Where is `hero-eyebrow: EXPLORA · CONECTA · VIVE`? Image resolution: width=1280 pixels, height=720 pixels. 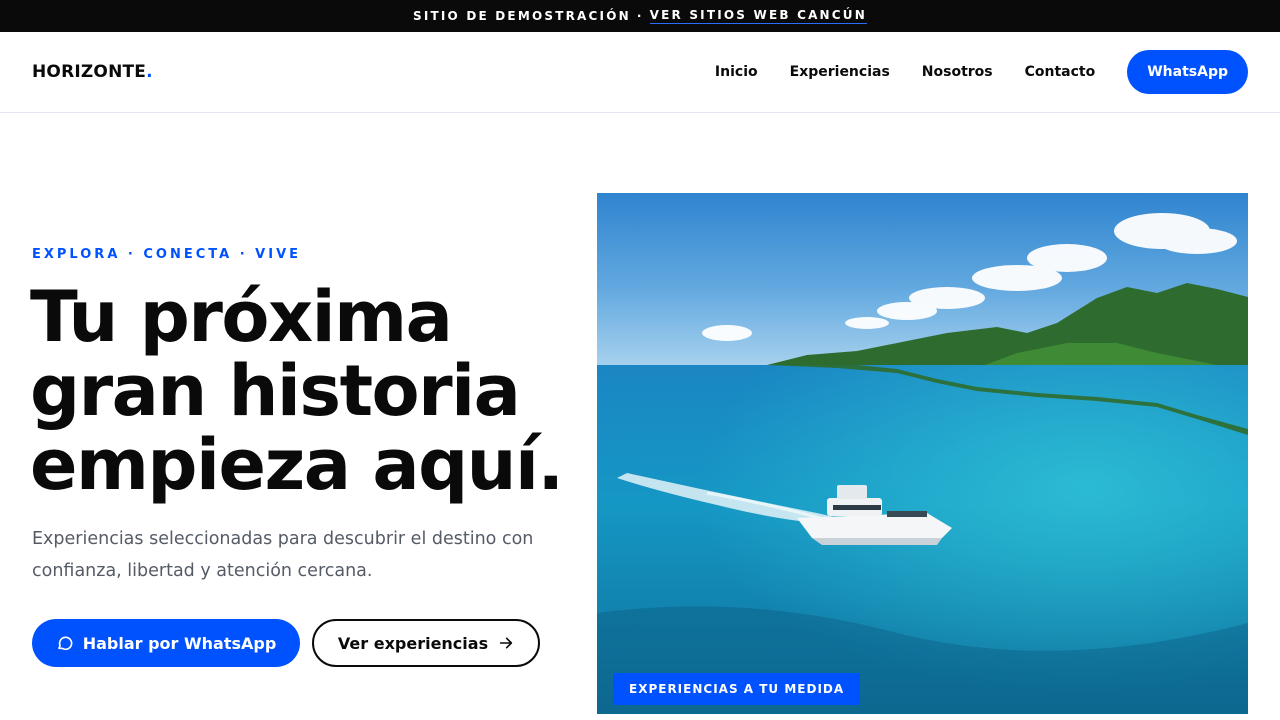
hero-eyebrow: EXPLORA · CONECTA · VIVE is located at coordinates (167, 254).